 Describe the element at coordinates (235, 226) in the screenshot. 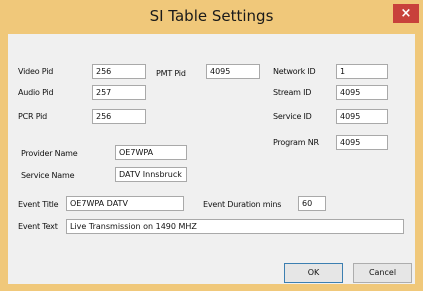

I see `event-text-field: Live Transmission on 1490 MHZ` at that location.